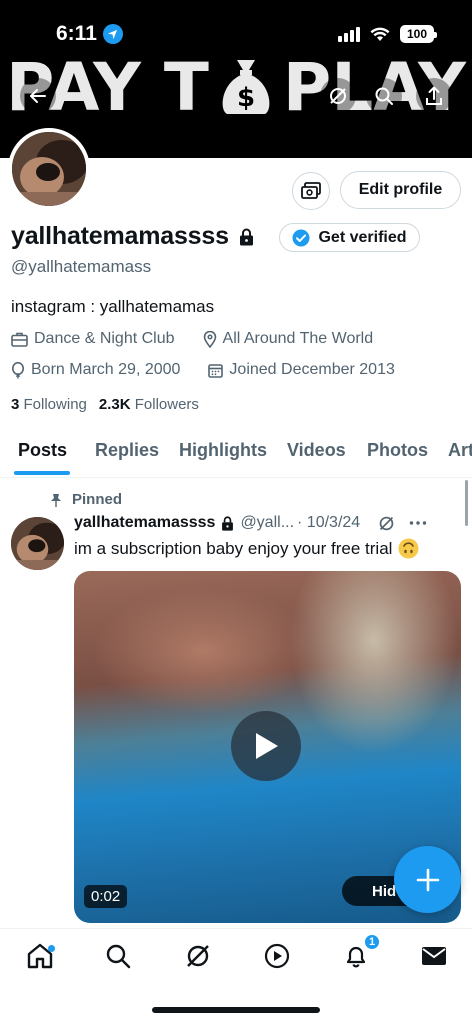  I want to click on wifi-icon, so click(380, 34).